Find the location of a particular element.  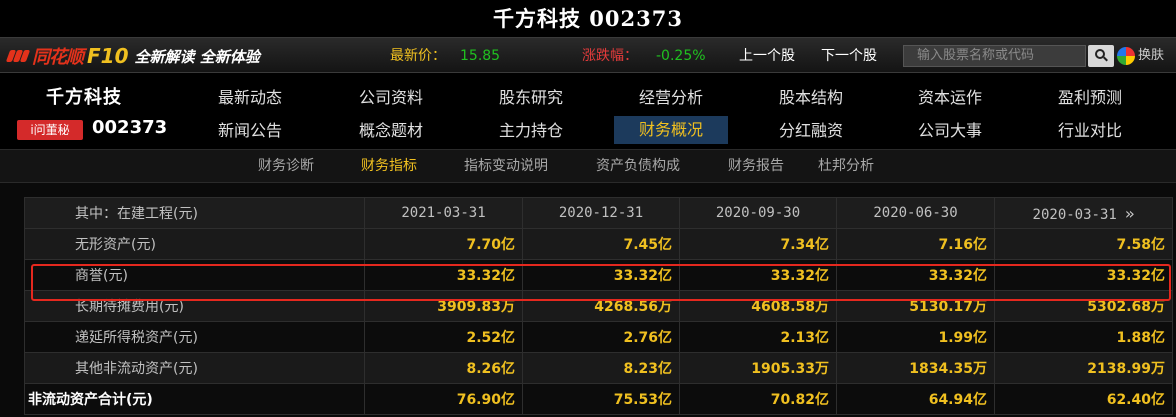

prev-stock-link: 上一个股 is located at coordinates (767, 56).